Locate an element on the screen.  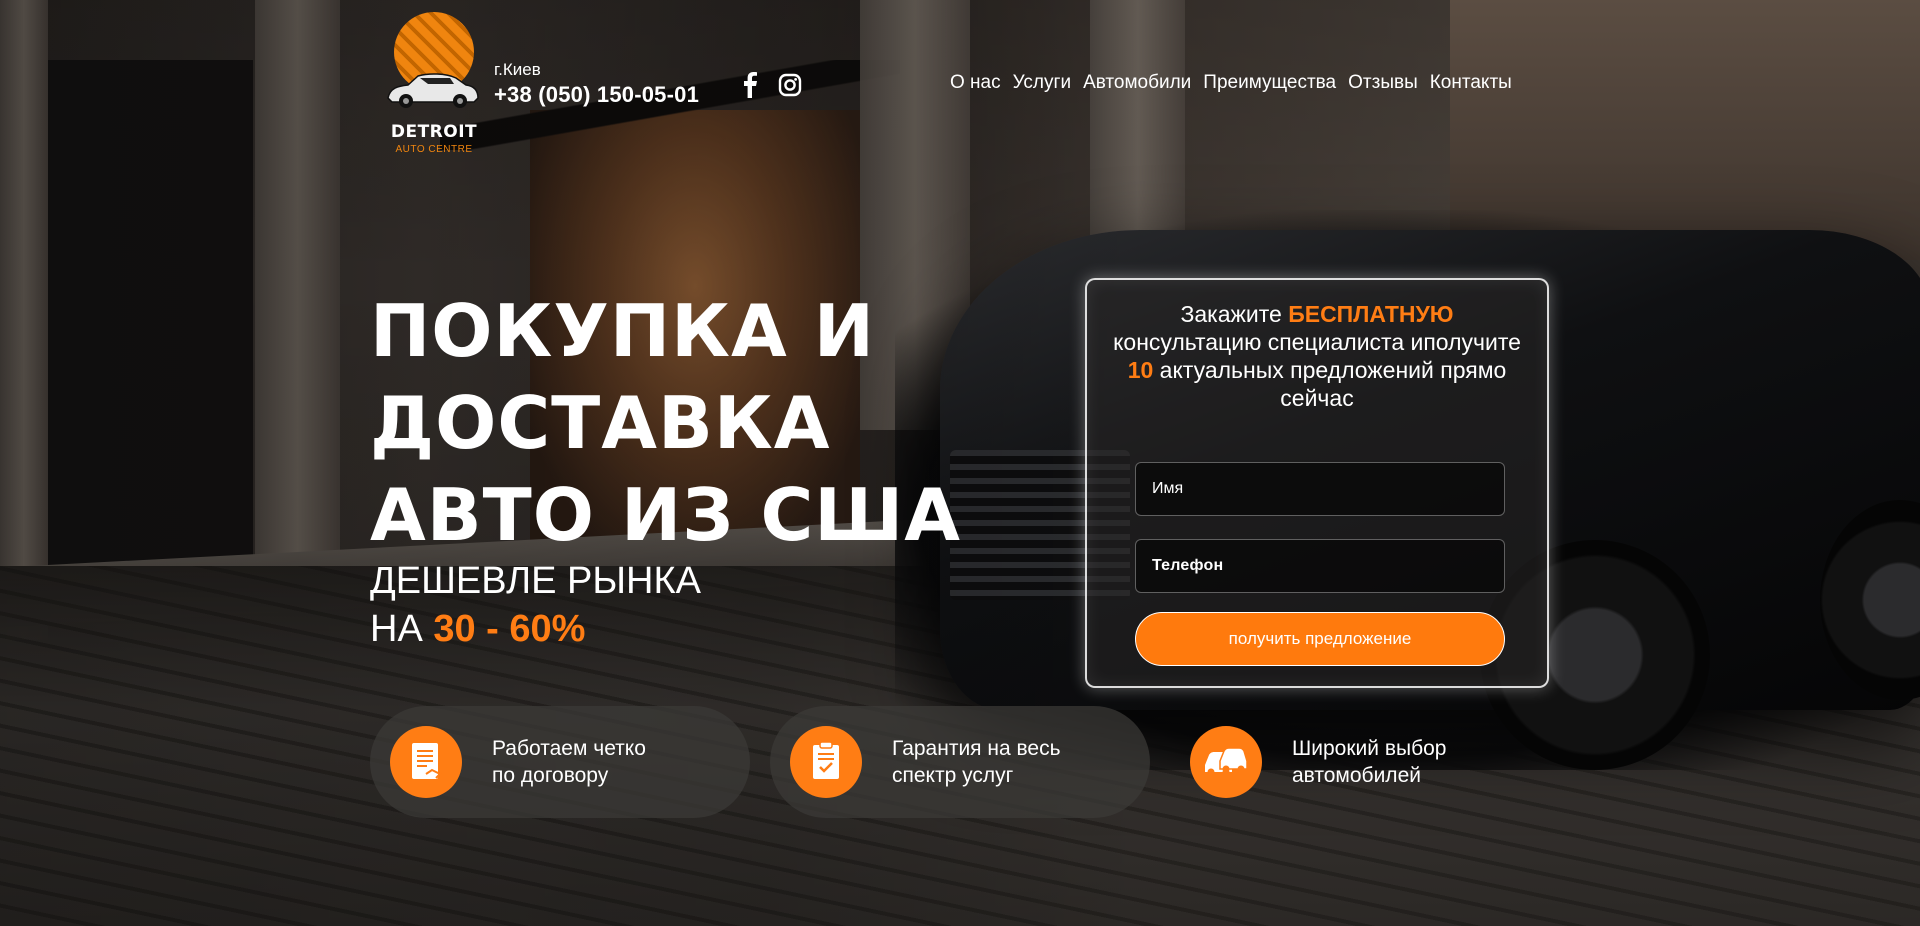
instagram-icon is located at coordinates (790, 85).